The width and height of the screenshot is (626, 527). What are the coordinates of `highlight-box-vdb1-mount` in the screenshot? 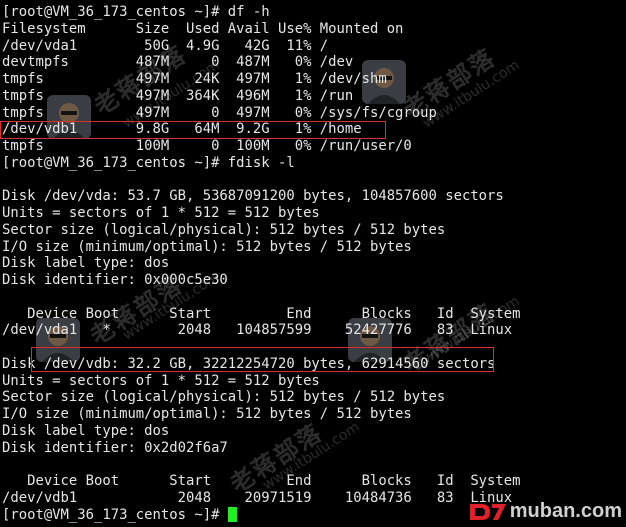 It's located at (193, 130).